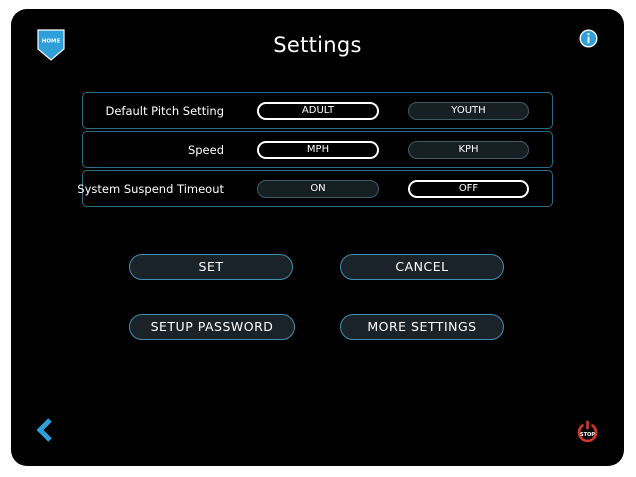 The height and width of the screenshot is (477, 636). Describe the element at coordinates (318, 189) in the screenshot. I see `option-on: ON` at that location.